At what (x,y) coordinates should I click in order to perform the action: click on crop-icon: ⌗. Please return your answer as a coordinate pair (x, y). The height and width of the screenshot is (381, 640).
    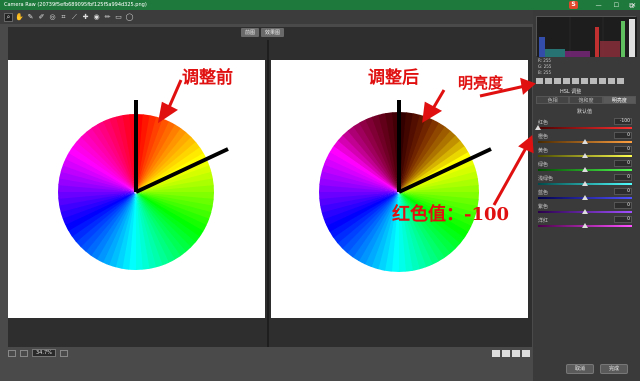
    Looking at the image, I should click on (63, 17).